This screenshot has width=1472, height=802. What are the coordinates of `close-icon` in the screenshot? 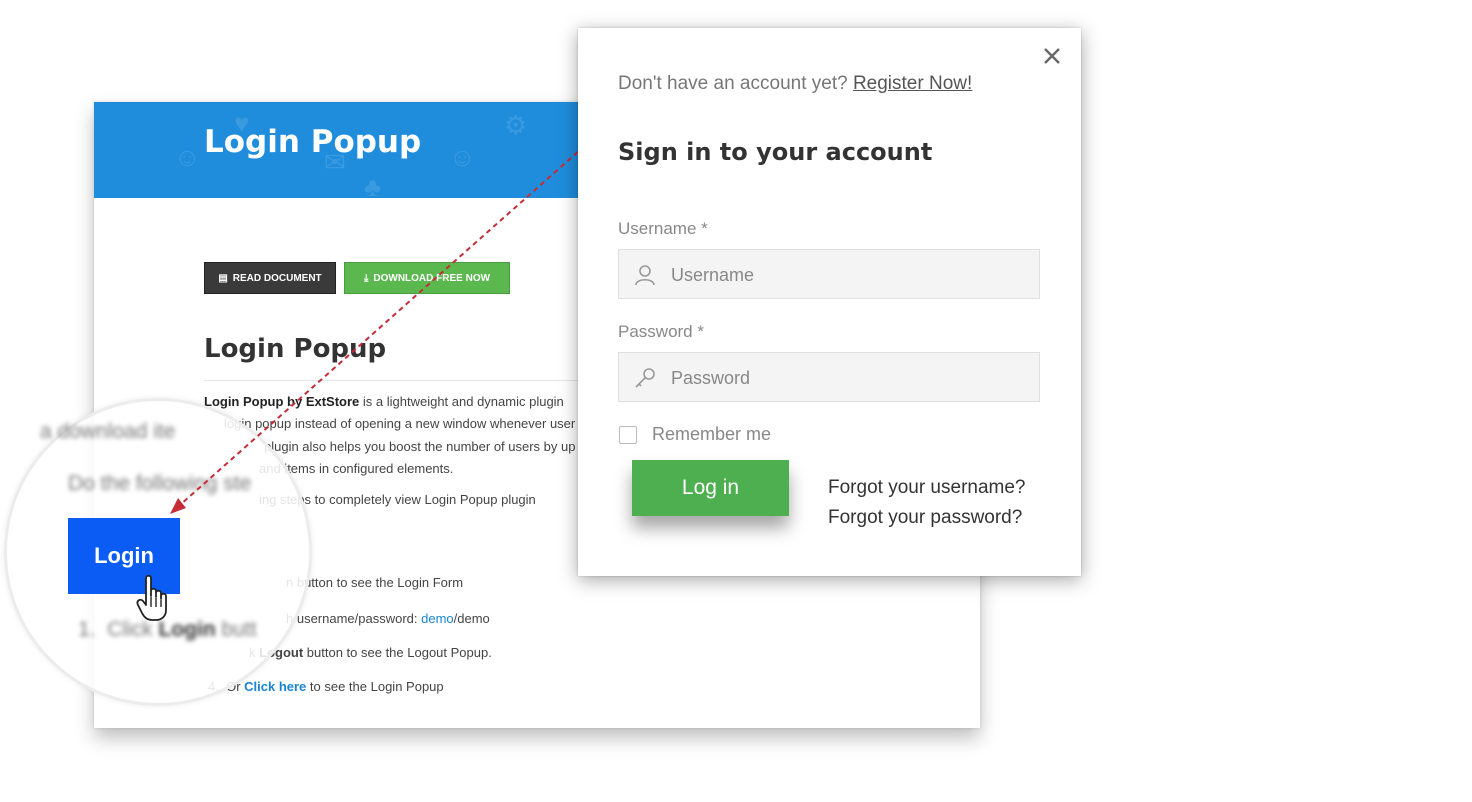 It's located at (1052, 56).